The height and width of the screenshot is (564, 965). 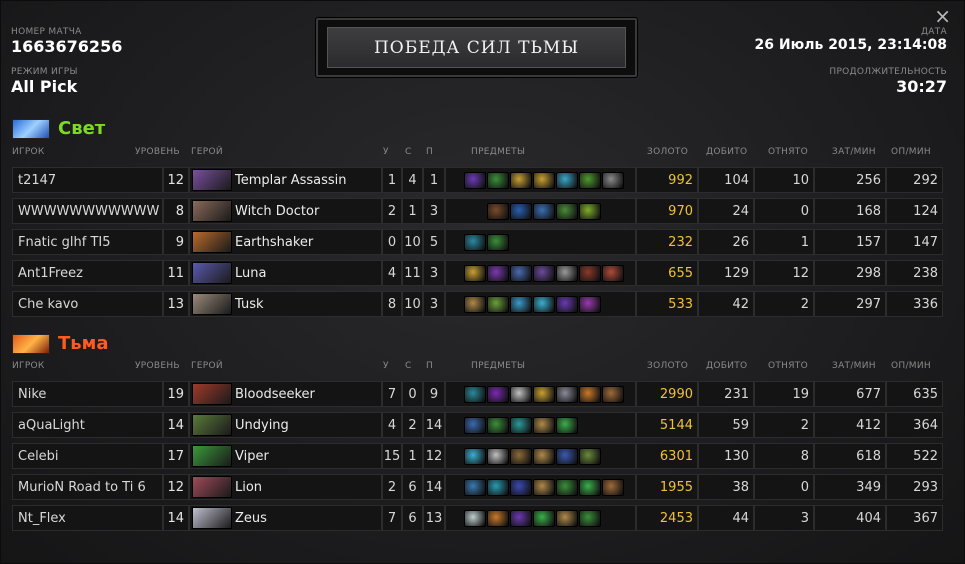 I want to click on dire-player-row: Nt_Flex 14 7 6 13 2453 44 3 404 367 Zeus, so click(x=477, y=518).